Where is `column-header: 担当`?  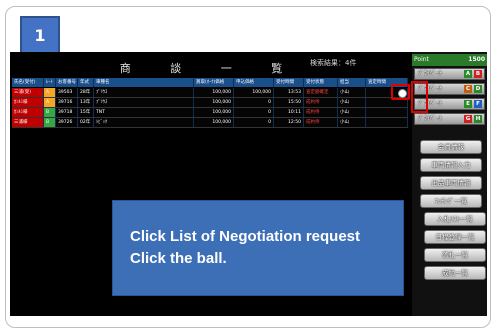 column-header: 担当 is located at coordinates (352, 82).